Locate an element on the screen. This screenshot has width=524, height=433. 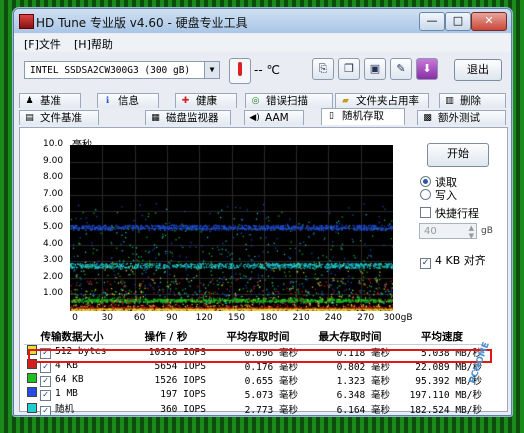
tab-label: 基准 is located at coordinates (50, 101).